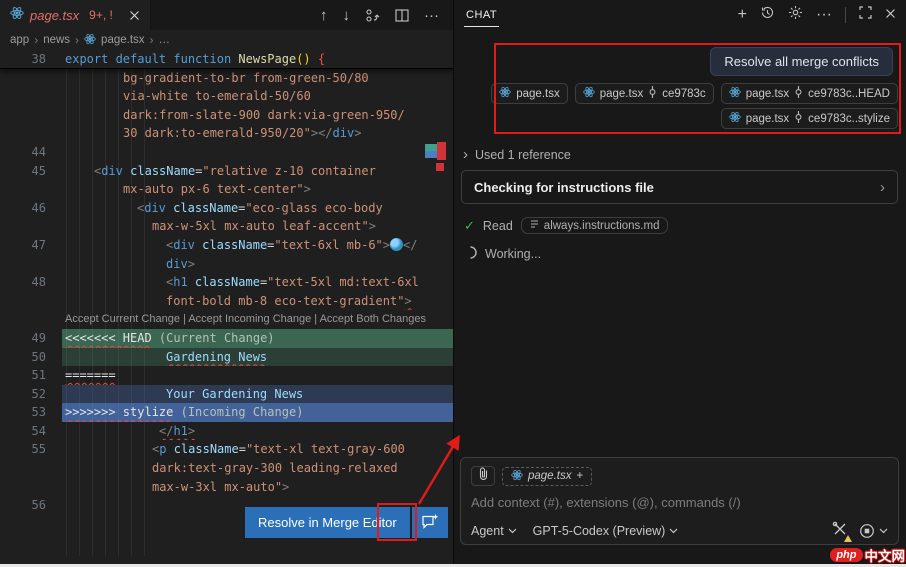 The width and height of the screenshot is (906, 567). I want to click on code-line: 53 >>>>>>> stylize (Incoming Change), so click(226, 412).